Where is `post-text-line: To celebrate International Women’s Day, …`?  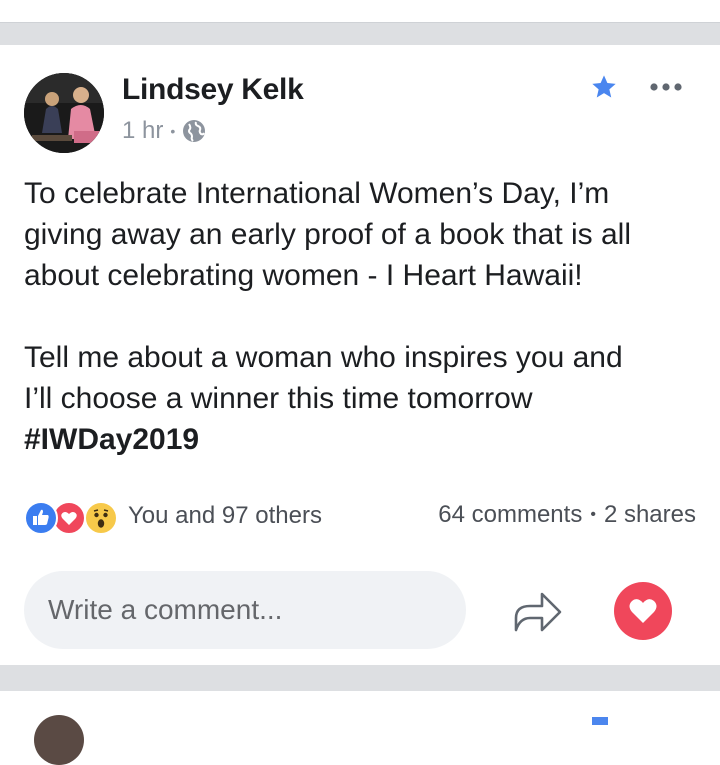 post-text-line: To celebrate International Women’s Day, … is located at coordinates (317, 193).